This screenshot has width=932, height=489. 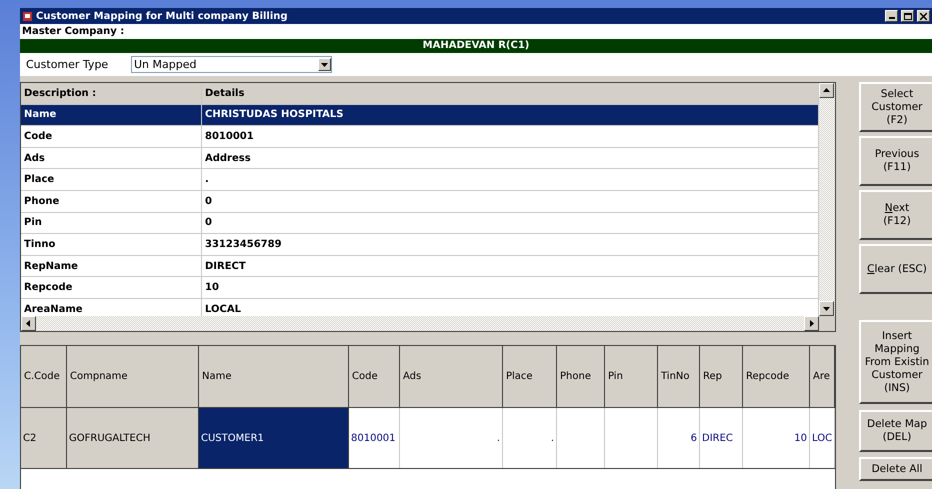 What do you see at coordinates (111, 266) in the screenshot?
I see `field-name: RepName` at bounding box center [111, 266].